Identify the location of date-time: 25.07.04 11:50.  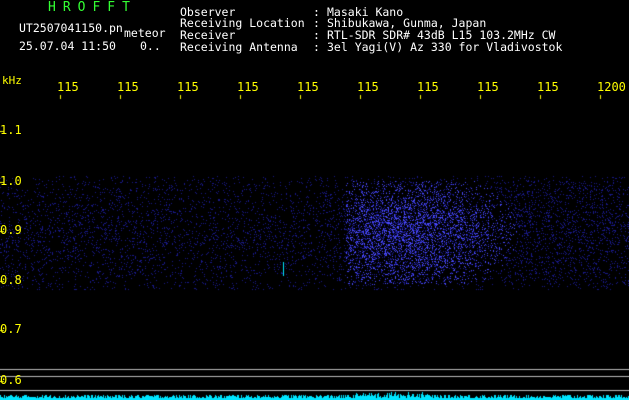
(67, 46).